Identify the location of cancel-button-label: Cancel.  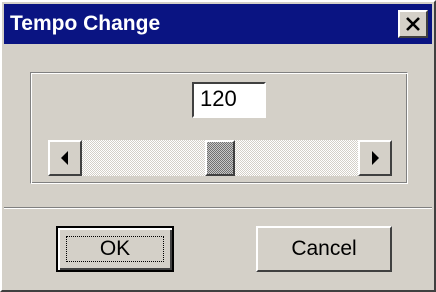
(324, 248).